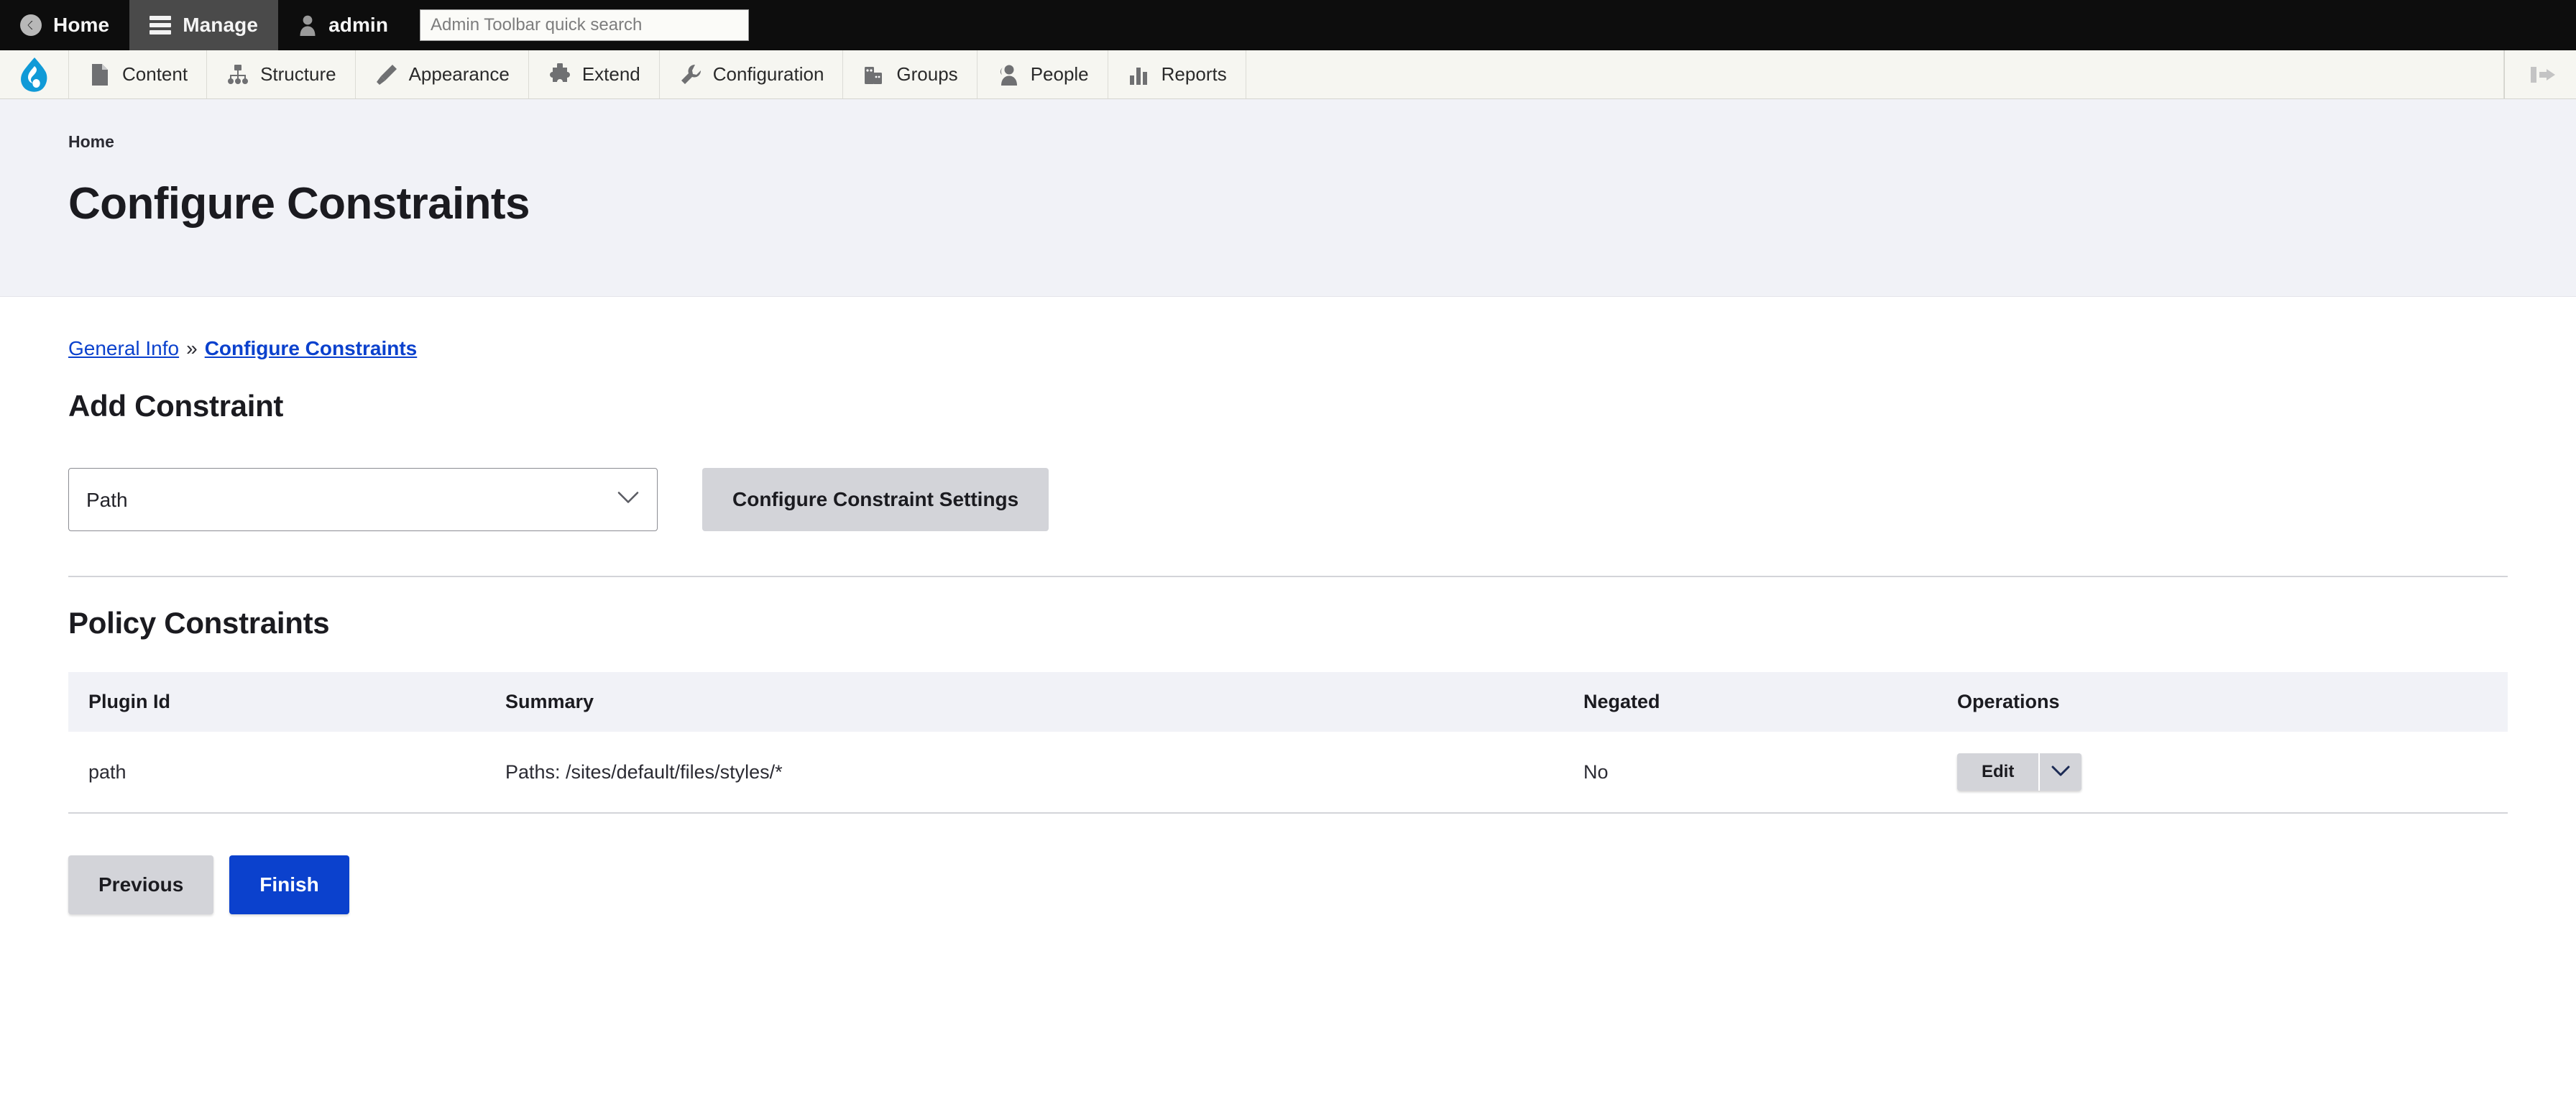 Image resolution: width=2576 pixels, height=1094 pixels. I want to click on table-head: Plugin Id Summary Negated Operations, so click(1288, 702).